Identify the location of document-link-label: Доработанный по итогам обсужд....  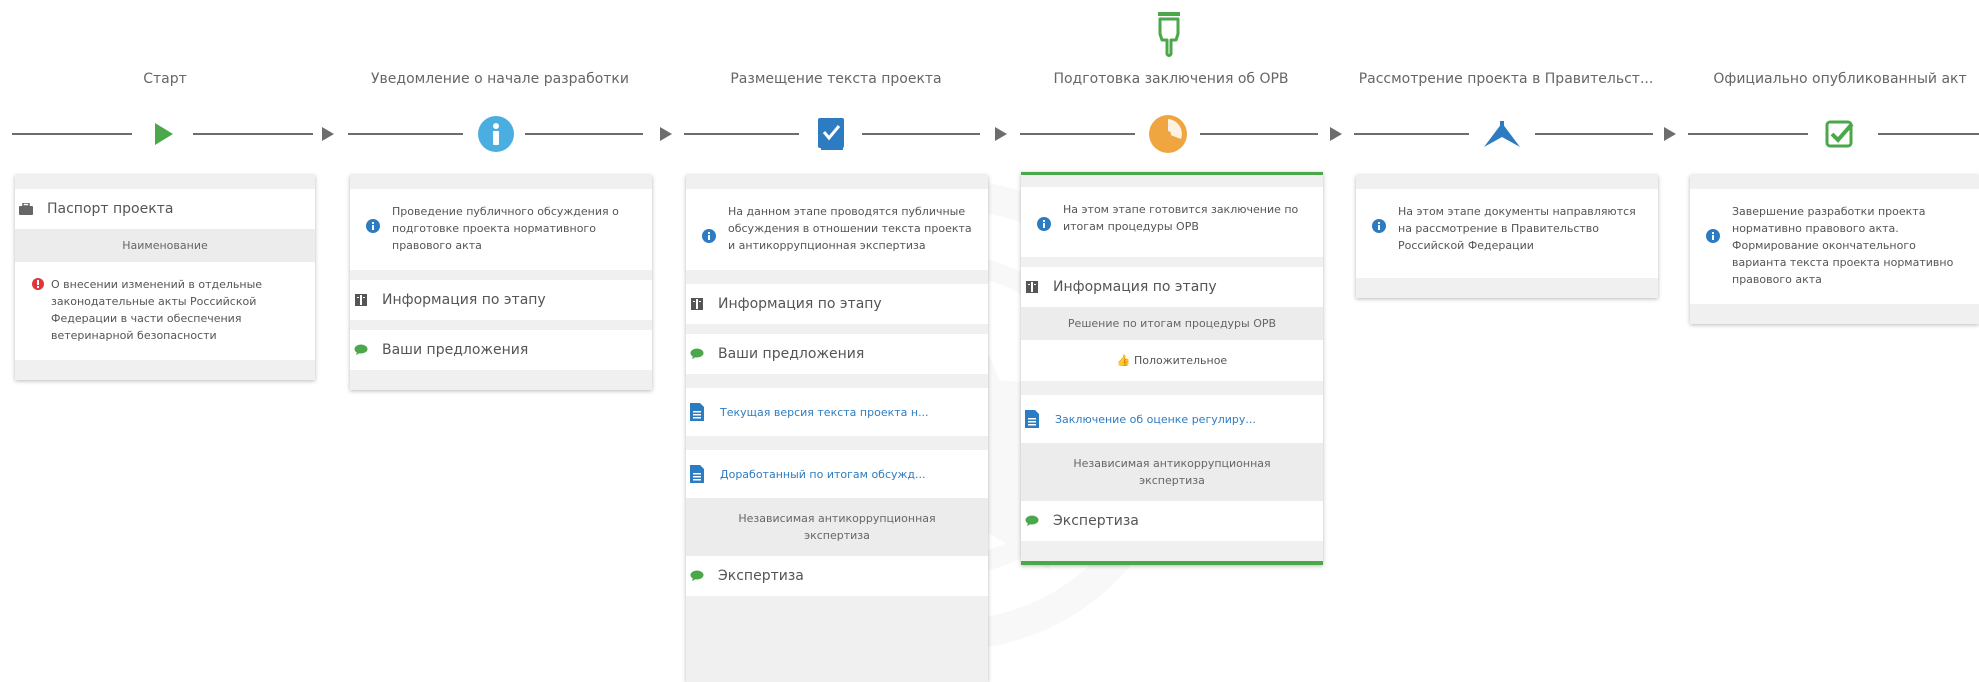
(823, 474).